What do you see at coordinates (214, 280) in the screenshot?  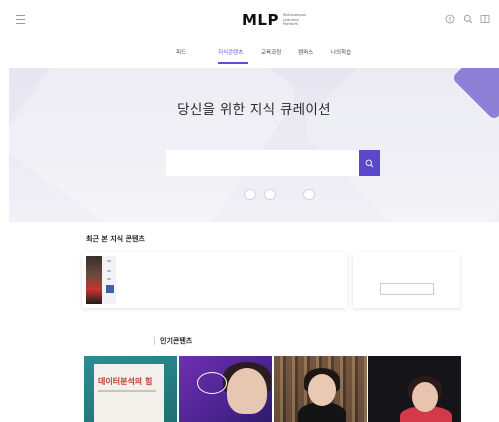 I see `recent-content-card` at bounding box center [214, 280].